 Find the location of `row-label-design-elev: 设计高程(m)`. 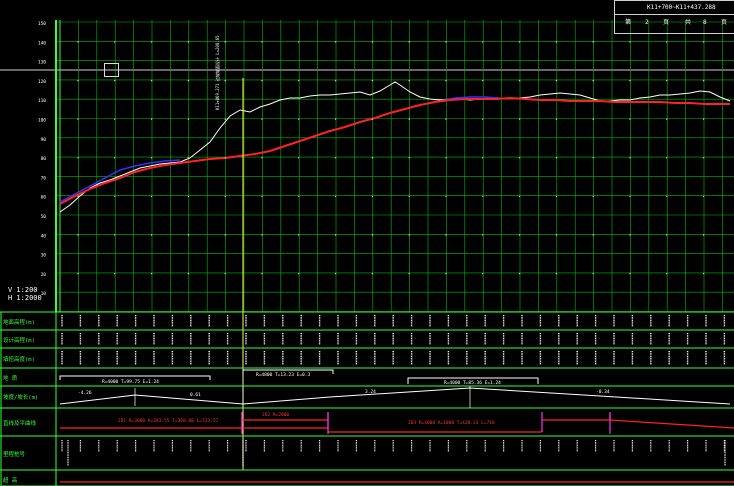

row-label-design-elev: 设计高程(m) is located at coordinates (19, 341).